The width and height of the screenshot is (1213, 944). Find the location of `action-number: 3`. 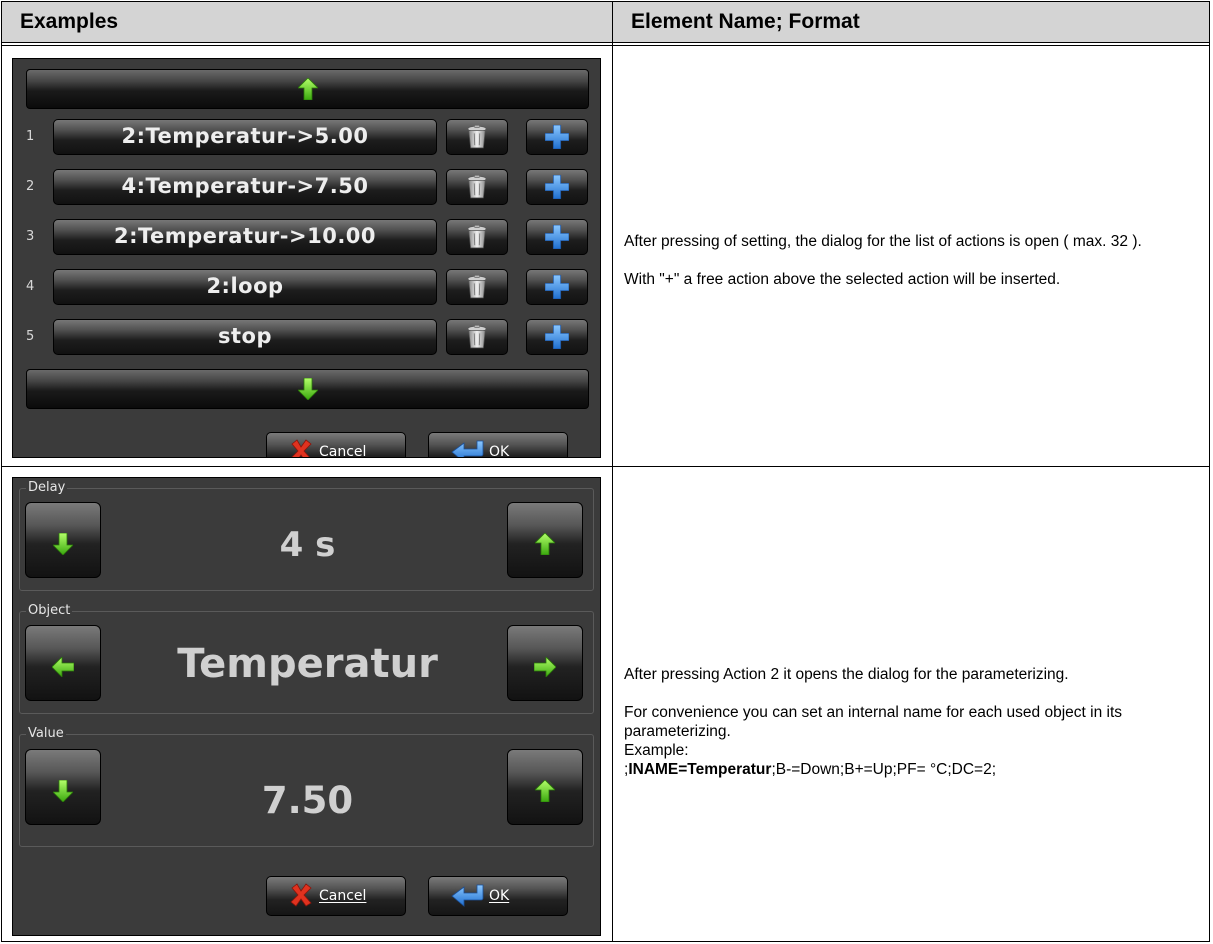

action-number: 3 is located at coordinates (30, 236).